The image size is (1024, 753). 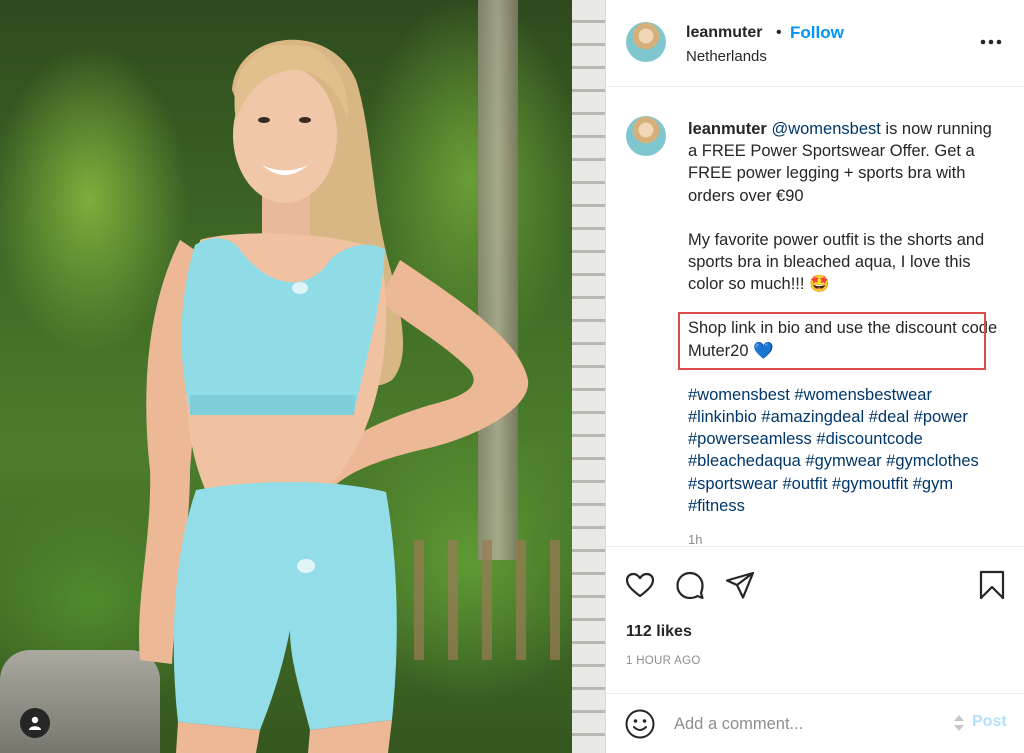 I want to click on caption-timestamp: 1h, so click(x=695, y=539).